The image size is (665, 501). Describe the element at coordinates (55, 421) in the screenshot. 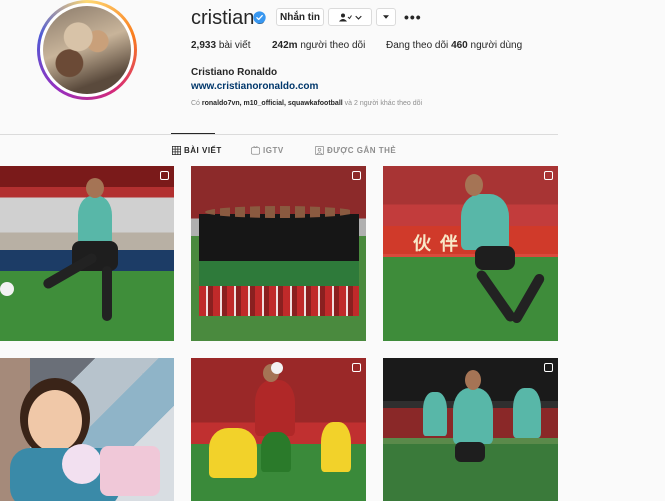

I see `child-face` at that location.